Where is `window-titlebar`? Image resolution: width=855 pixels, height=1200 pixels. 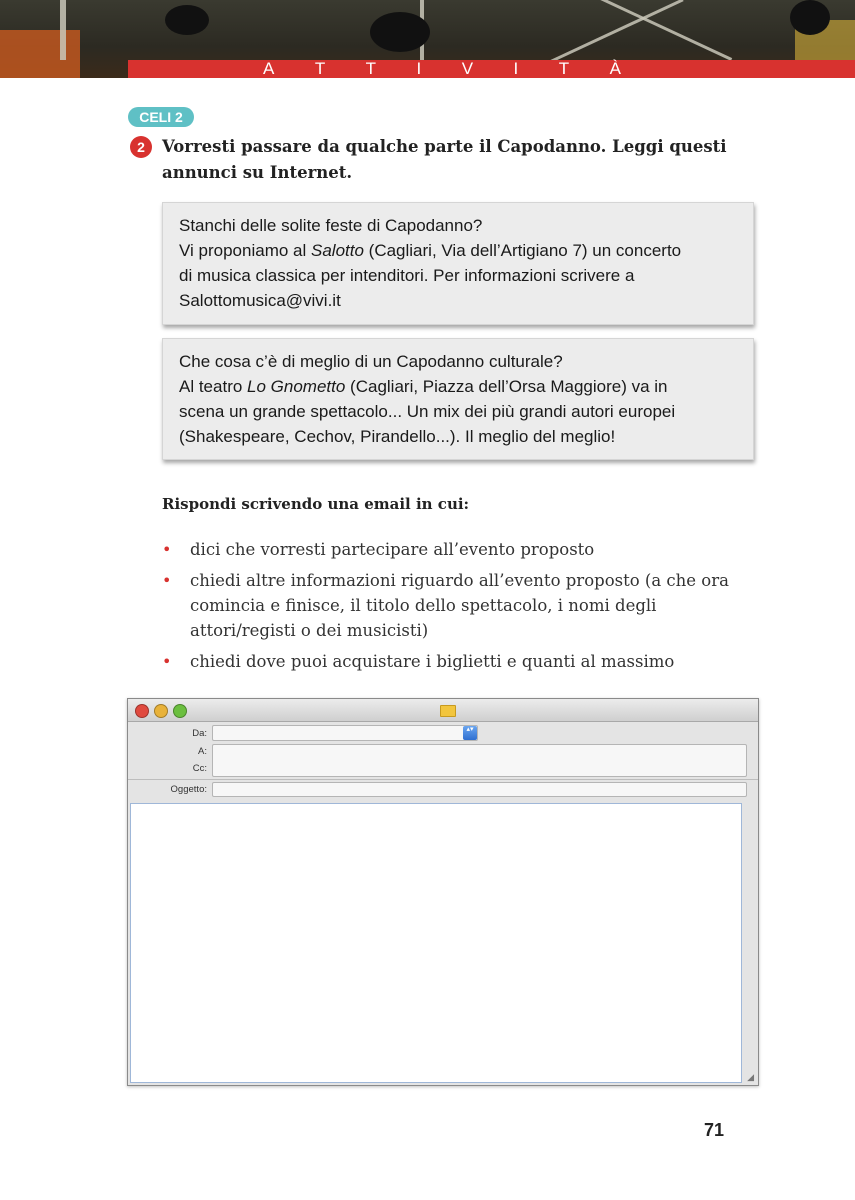
window-titlebar is located at coordinates (443, 710).